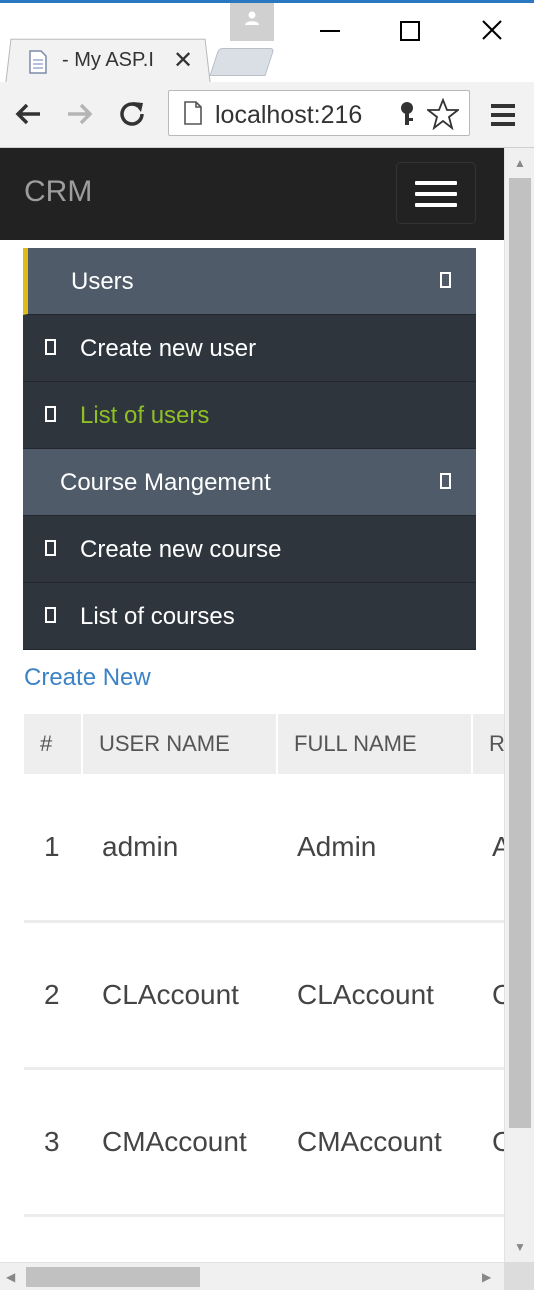  Describe the element at coordinates (168, 348) in the screenshot. I see `menu-item-label: Create new user` at that location.